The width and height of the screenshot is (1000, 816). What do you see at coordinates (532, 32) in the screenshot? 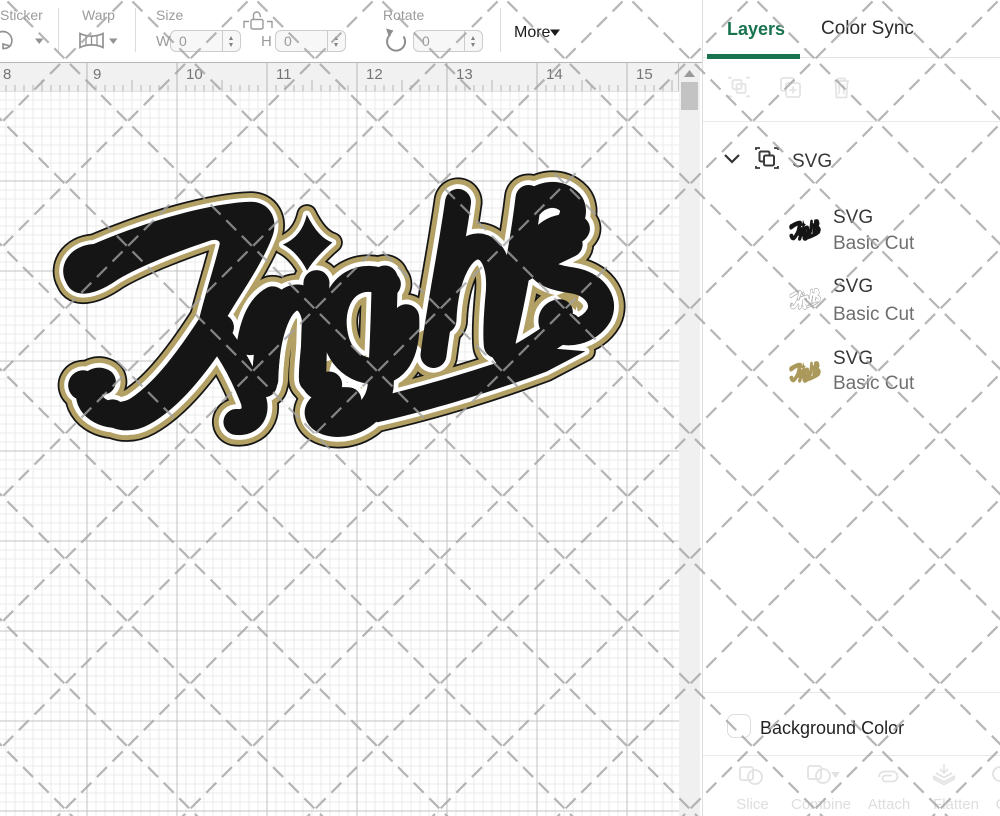
I see `svg-text: More` at bounding box center [532, 32].